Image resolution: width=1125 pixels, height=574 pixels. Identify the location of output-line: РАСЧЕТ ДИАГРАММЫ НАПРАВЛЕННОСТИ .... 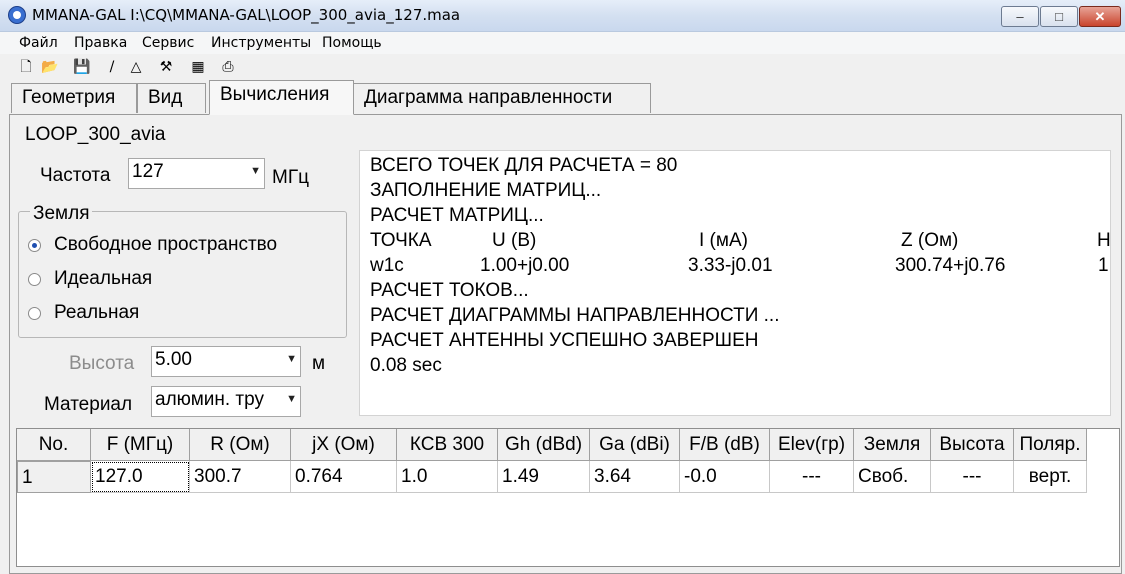
(575, 315).